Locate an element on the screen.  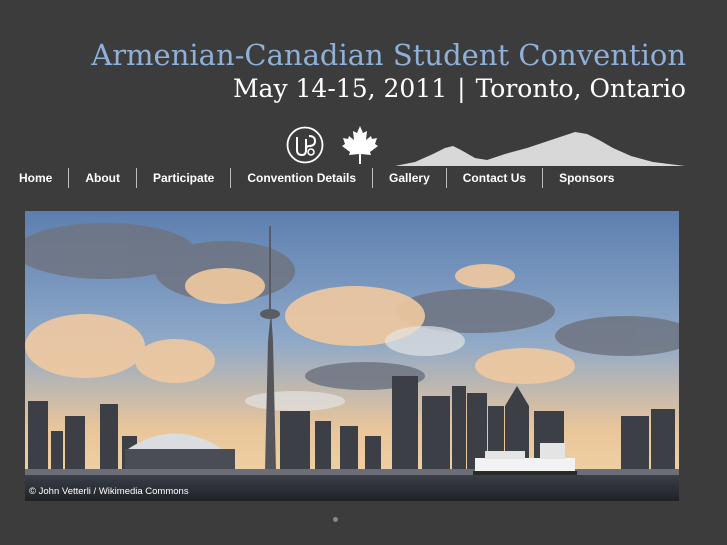
event-location: Toronto, Ontario is located at coordinates (580, 88).